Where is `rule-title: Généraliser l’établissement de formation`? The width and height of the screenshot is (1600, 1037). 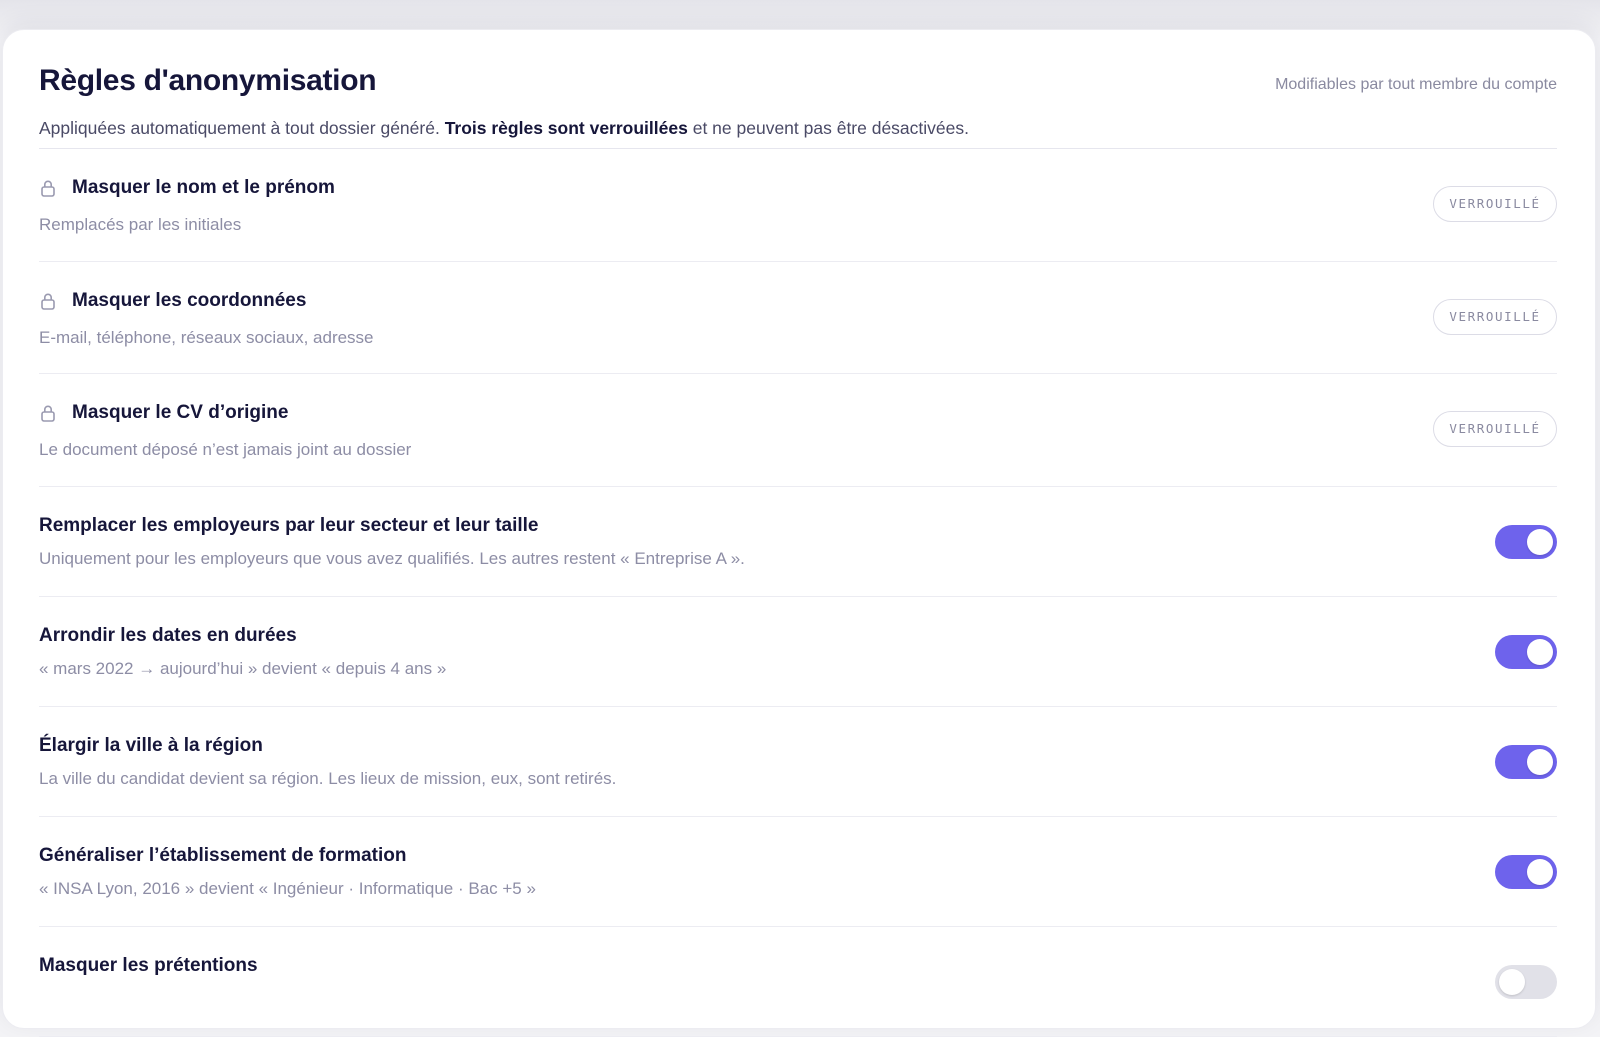 rule-title: Généraliser l’établissement de formation is located at coordinates (223, 855).